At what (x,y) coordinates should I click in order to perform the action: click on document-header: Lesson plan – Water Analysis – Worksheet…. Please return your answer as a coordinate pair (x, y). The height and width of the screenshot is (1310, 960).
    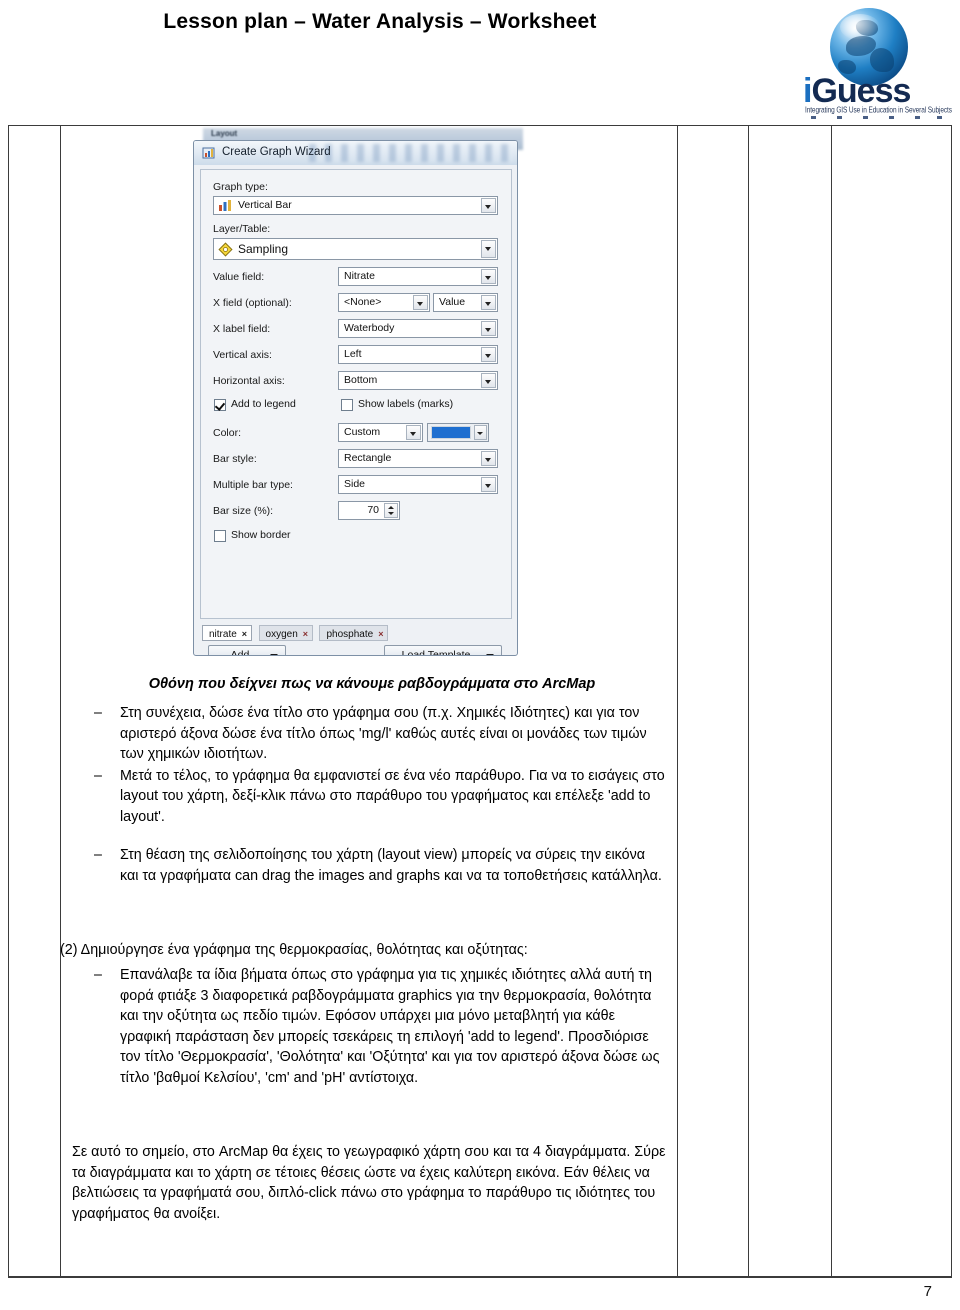
    Looking at the image, I should click on (480, 62).